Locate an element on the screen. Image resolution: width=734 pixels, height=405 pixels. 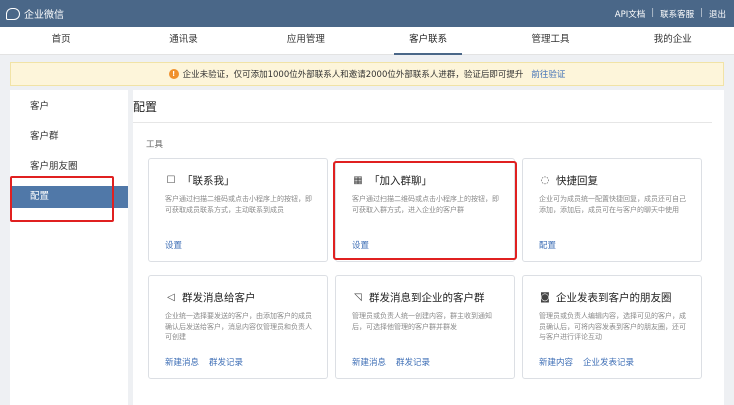
chat-bubble-icon: ◌ is located at coordinates (545, 180).